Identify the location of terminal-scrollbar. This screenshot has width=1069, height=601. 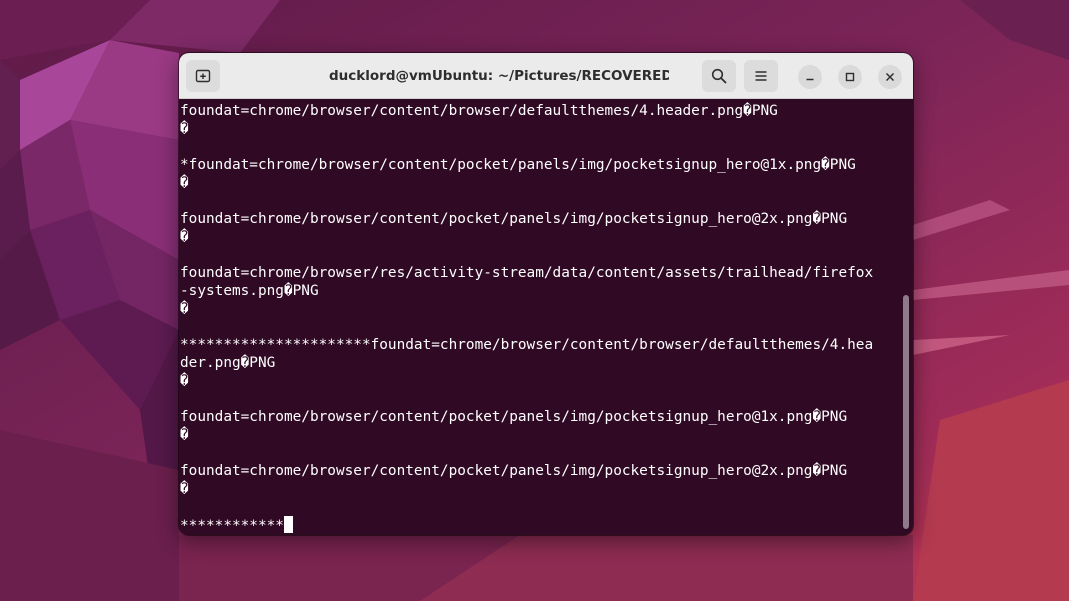
(906, 317).